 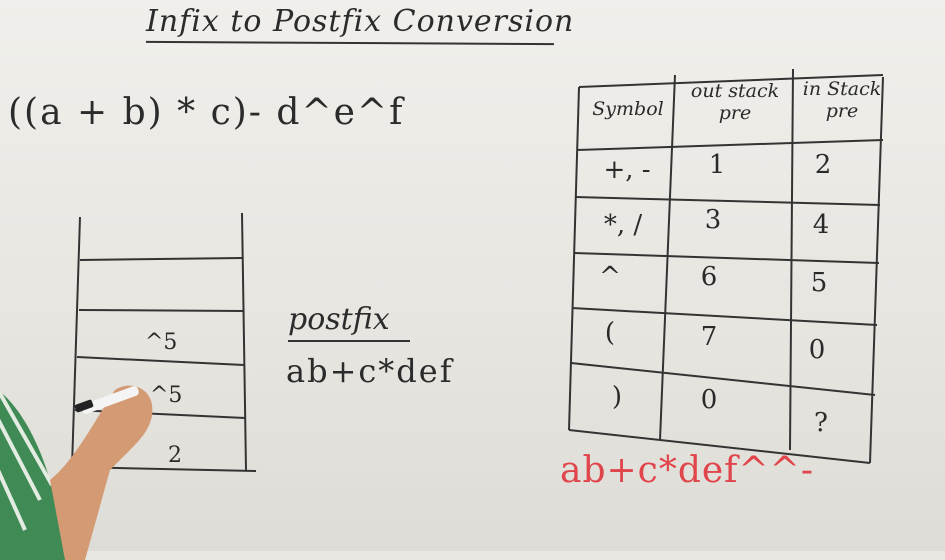 I want to click on table-cell-symbol: *, /, so click(x=623, y=225).